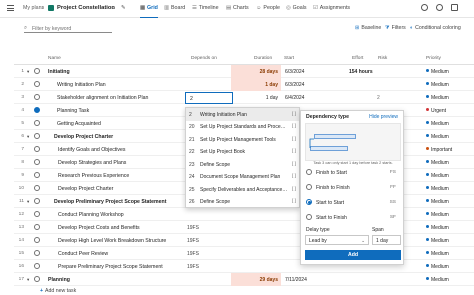 This screenshot has height=295, width=474. What do you see at coordinates (93, 176) in the screenshot?
I see `task-name: Research Previous Experience` at bounding box center [93, 176].